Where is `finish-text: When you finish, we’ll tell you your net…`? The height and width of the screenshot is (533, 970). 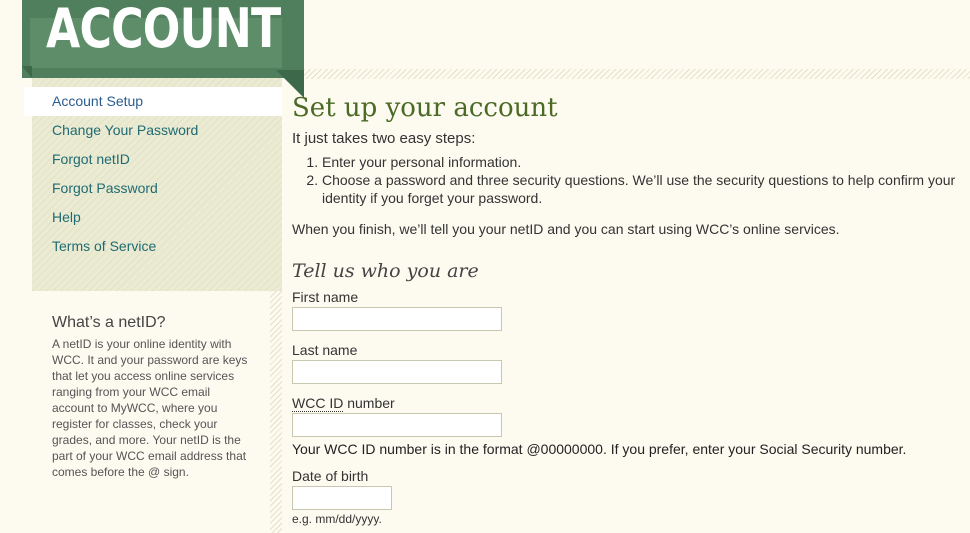
finish-text: When you finish, we’ll tell you your net… is located at coordinates (566, 229).